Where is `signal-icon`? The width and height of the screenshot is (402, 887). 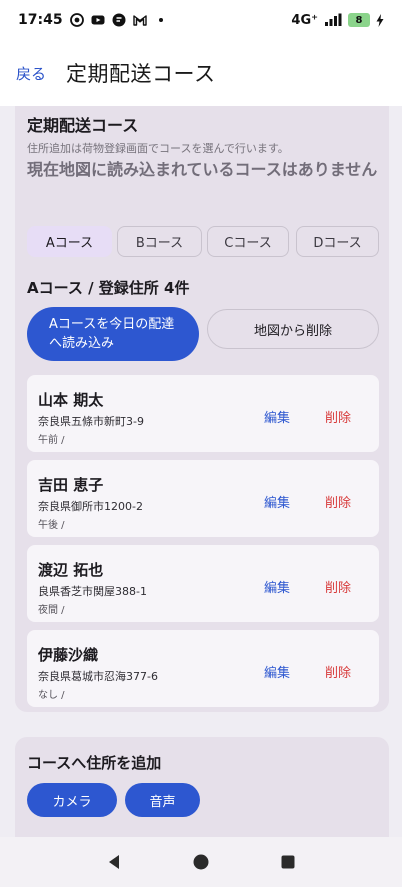
signal-icon is located at coordinates (333, 19).